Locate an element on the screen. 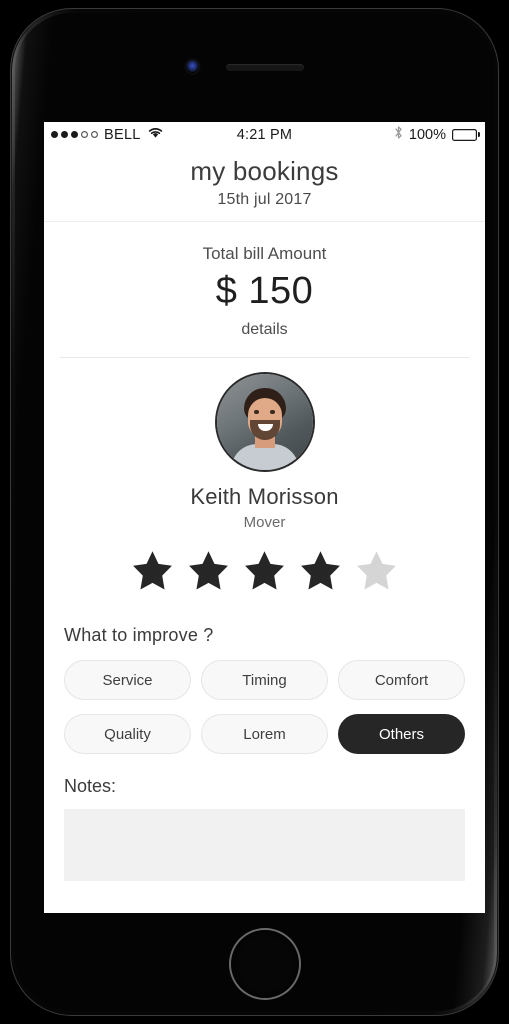 This screenshot has height=1024, width=509. improve-chip-timing: Timing is located at coordinates (264, 680).